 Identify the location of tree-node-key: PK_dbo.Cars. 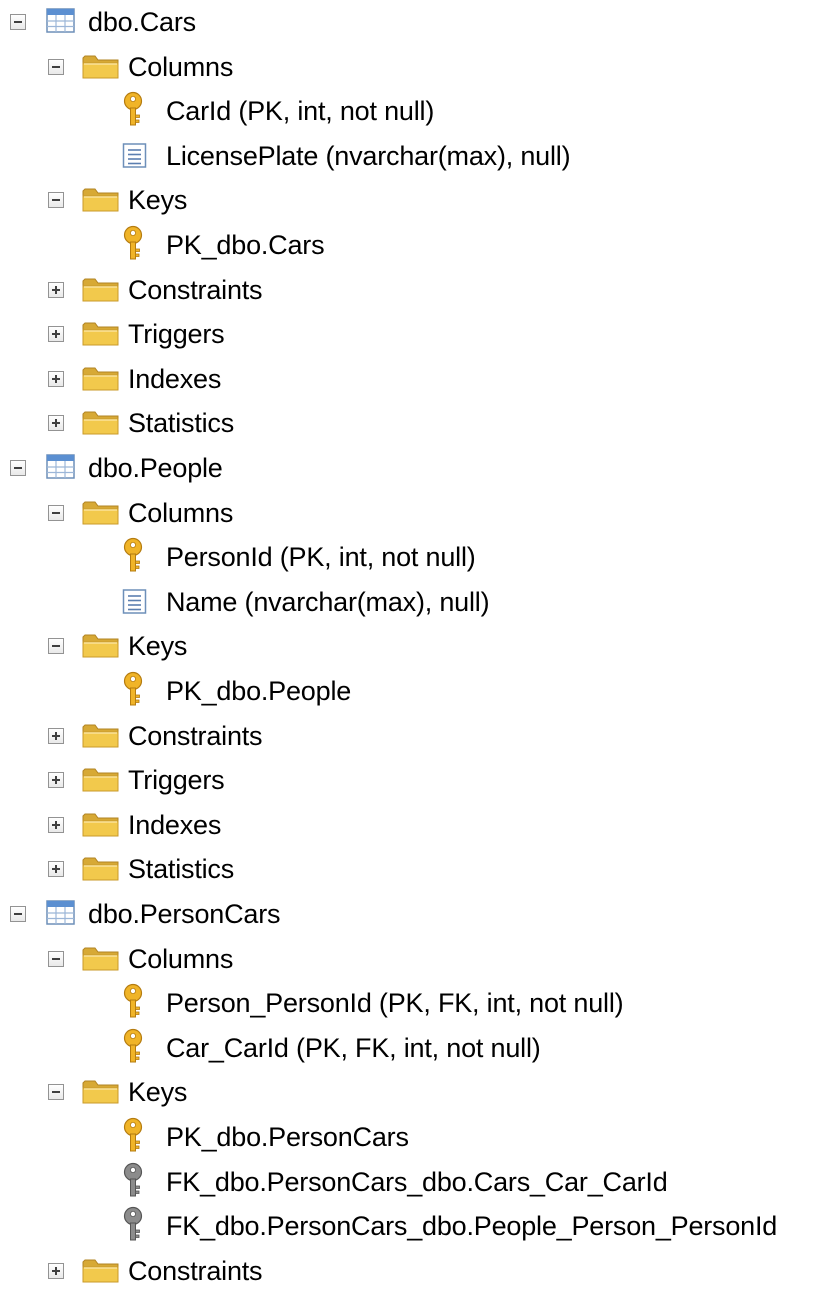
(420, 245).